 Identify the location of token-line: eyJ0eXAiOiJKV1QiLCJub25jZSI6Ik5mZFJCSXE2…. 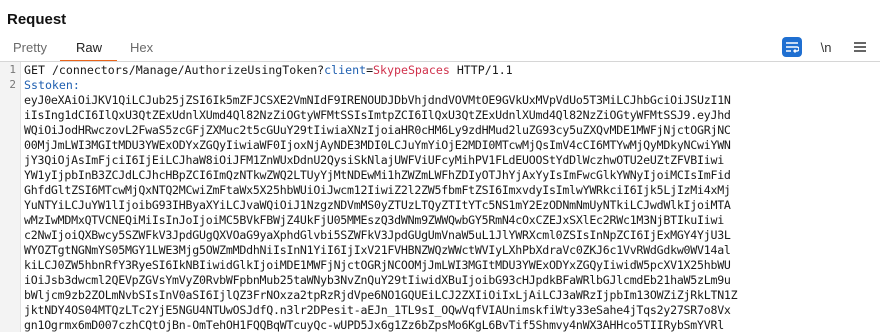
(377, 100).